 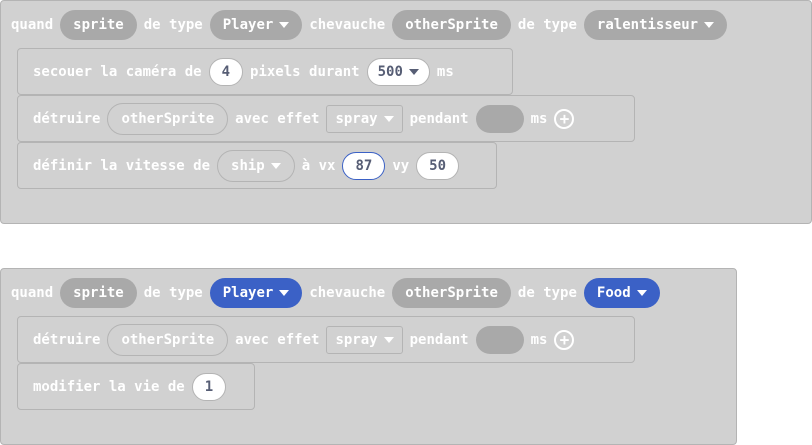 What do you see at coordinates (109, 386) in the screenshot?
I see `change-life-label: modifier la vie de` at bounding box center [109, 386].